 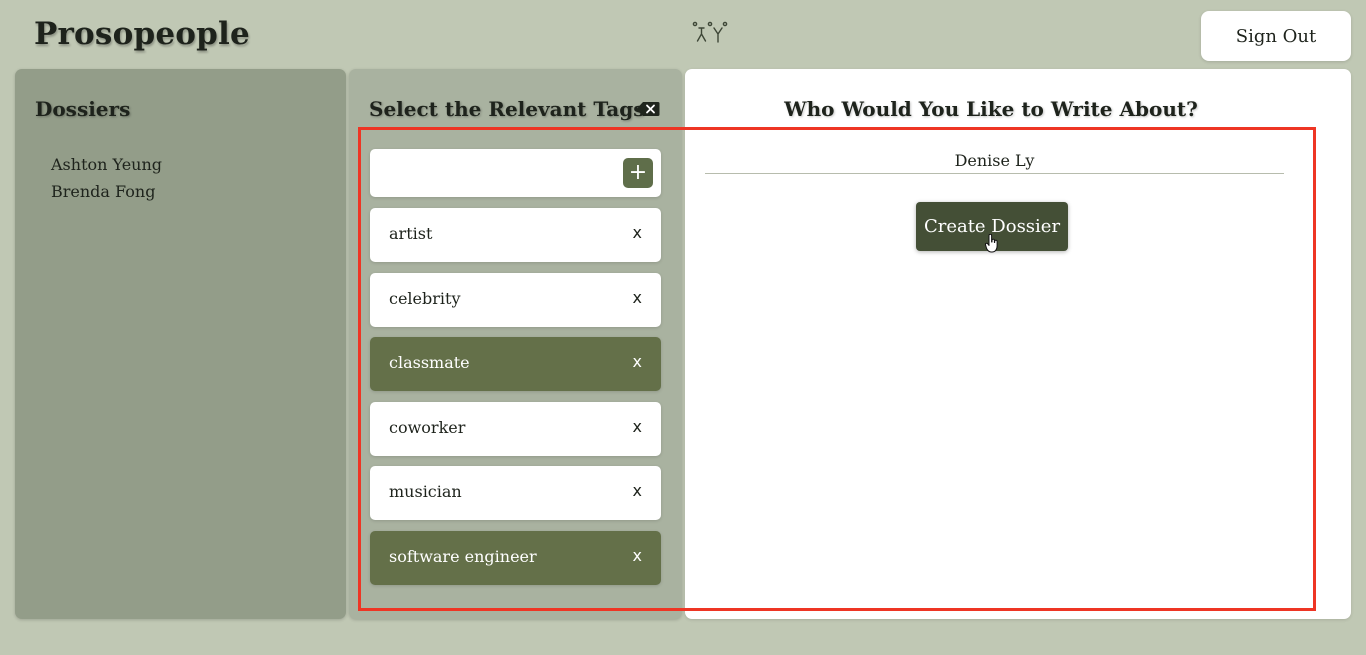 I want to click on people-logo-icon, so click(x=710, y=32).